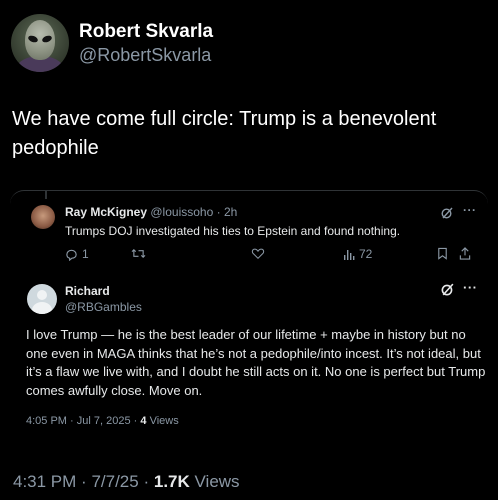 The image size is (498, 500). I want to click on bookmark-action, so click(442, 253).